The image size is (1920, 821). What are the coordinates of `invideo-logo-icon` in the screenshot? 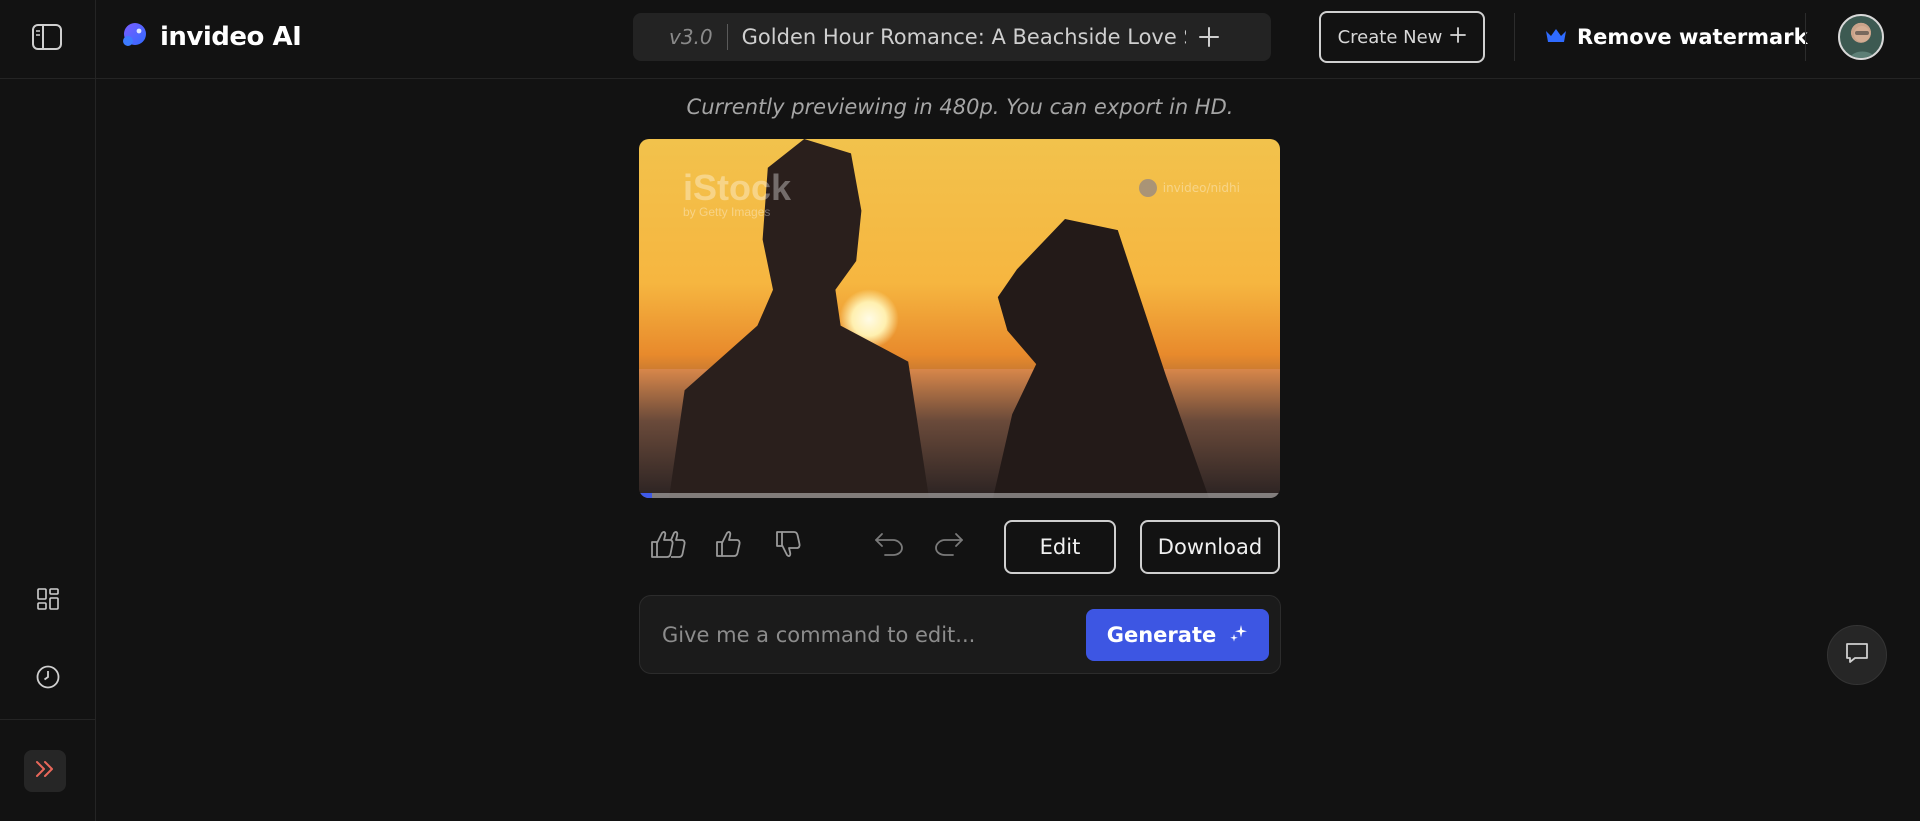 It's located at (134, 37).